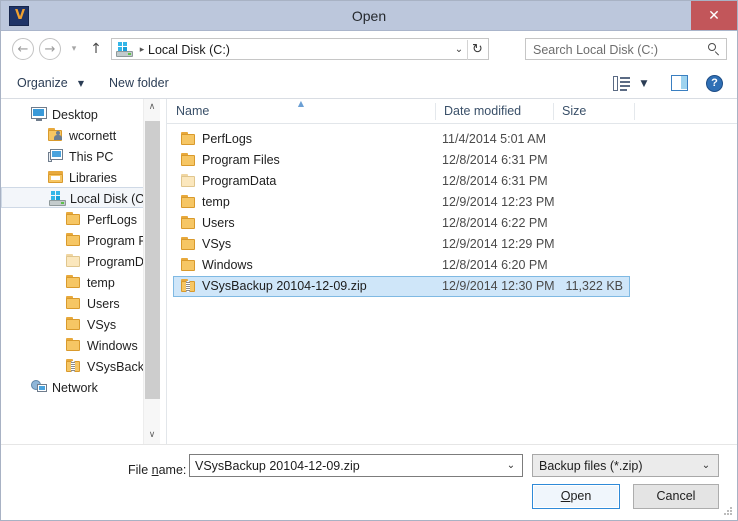 The image size is (738, 521). Describe the element at coordinates (217, 244) in the screenshot. I see `file-name-cell: VSys` at that location.